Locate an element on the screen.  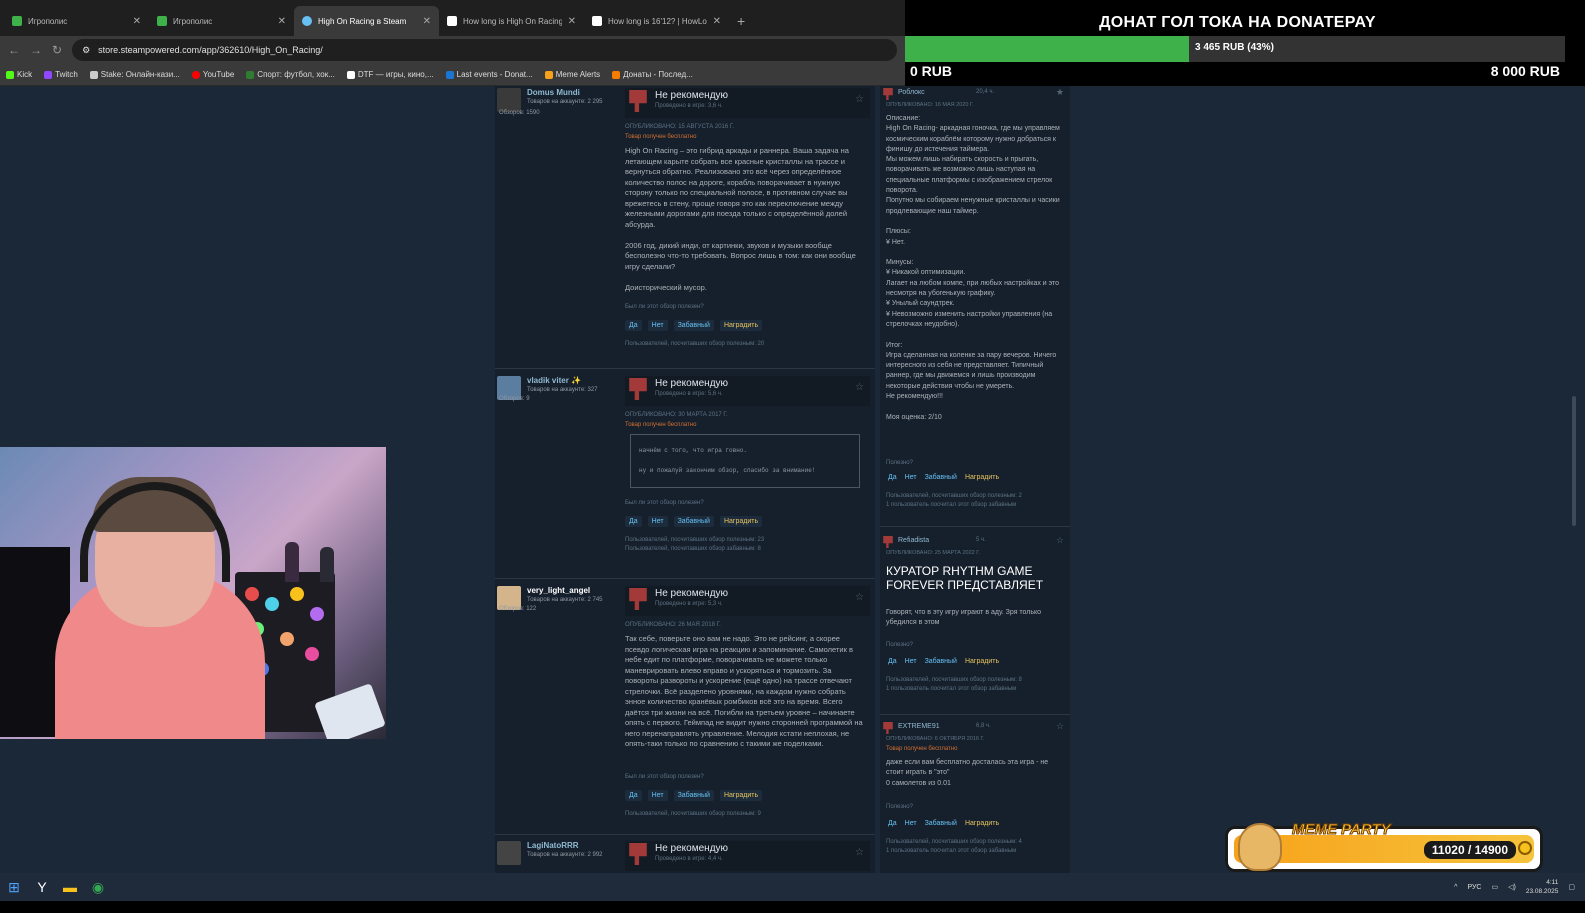
bookmark-twitch: Twitch is located at coordinates (61, 74).